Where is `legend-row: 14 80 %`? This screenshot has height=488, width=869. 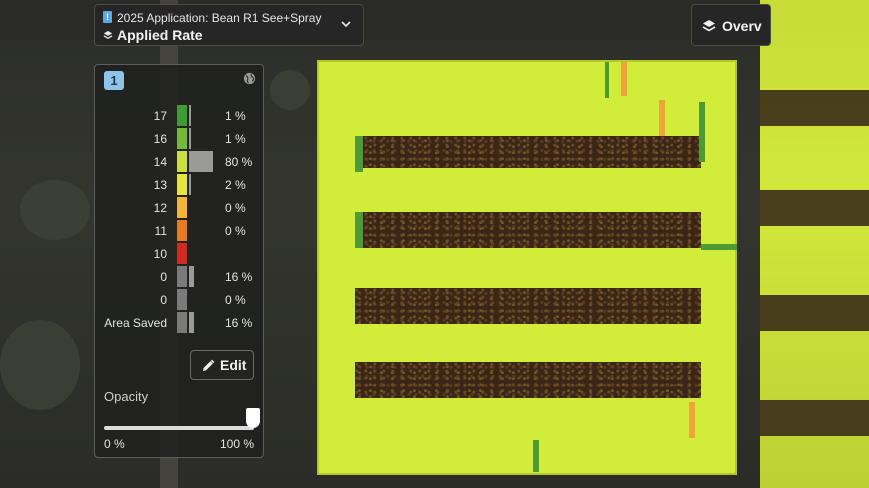 legend-row: 14 80 % is located at coordinates (179, 162).